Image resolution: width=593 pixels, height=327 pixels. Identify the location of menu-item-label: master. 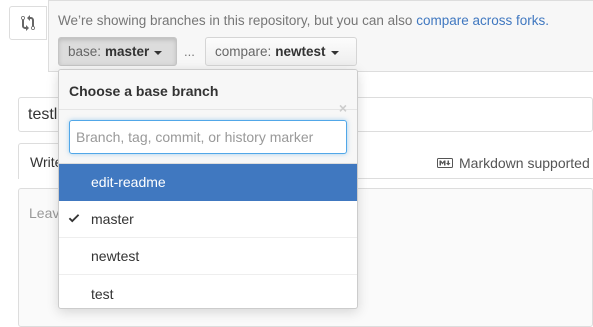
(112, 219).